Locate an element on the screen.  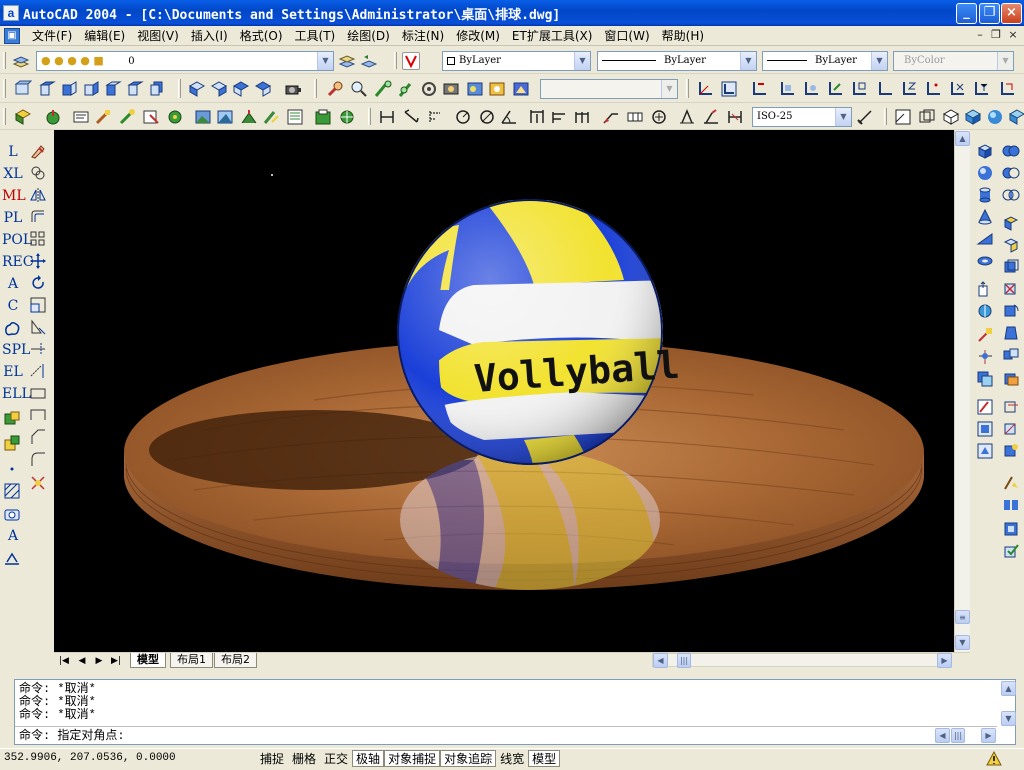
linear-dimension-icon is located at coordinates (387, 117).